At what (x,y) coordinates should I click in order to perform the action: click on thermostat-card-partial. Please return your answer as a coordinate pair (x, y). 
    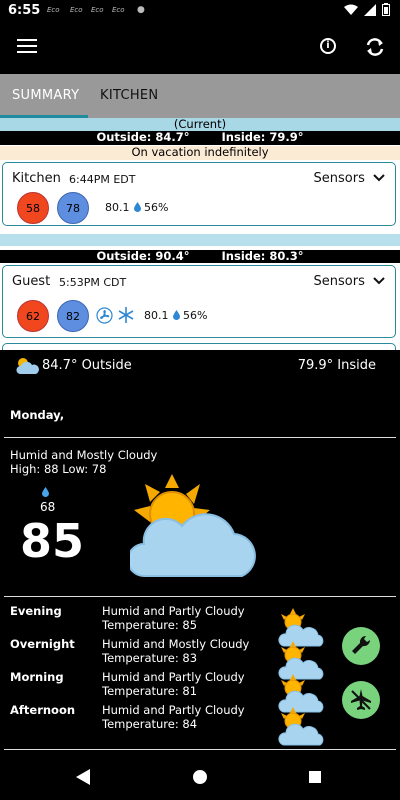
    Looking at the image, I should click on (199, 346).